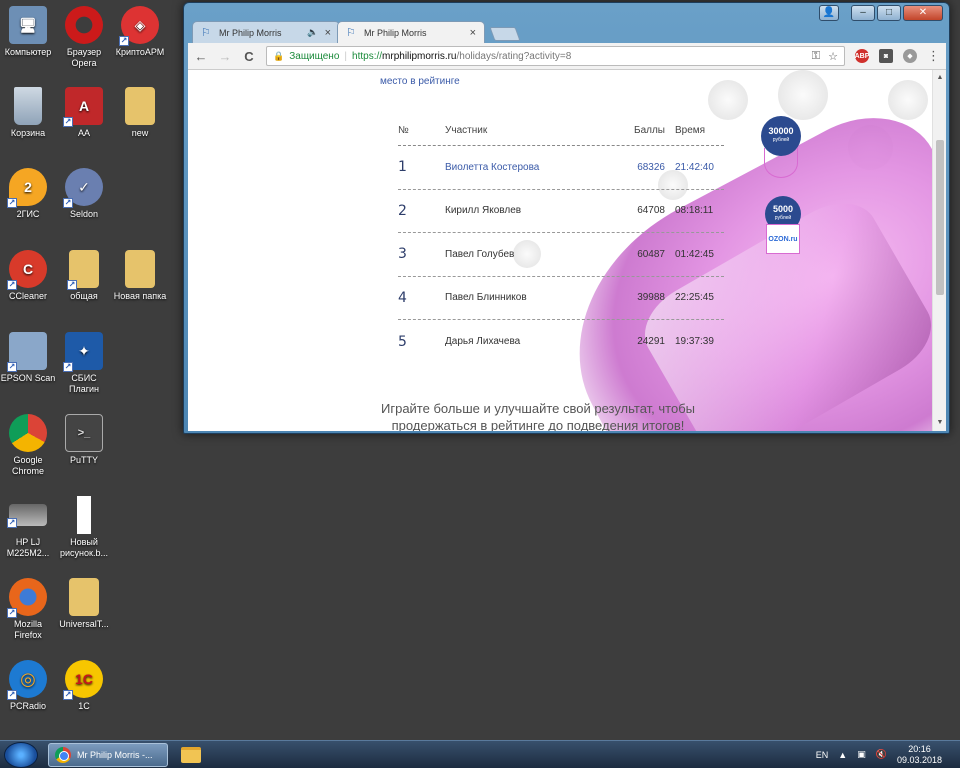  Describe the element at coordinates (888, 755) in the screenshot. I see `system-tray: EN ▲ ▣ 🔇 20:16 09.03.2018` at that location.